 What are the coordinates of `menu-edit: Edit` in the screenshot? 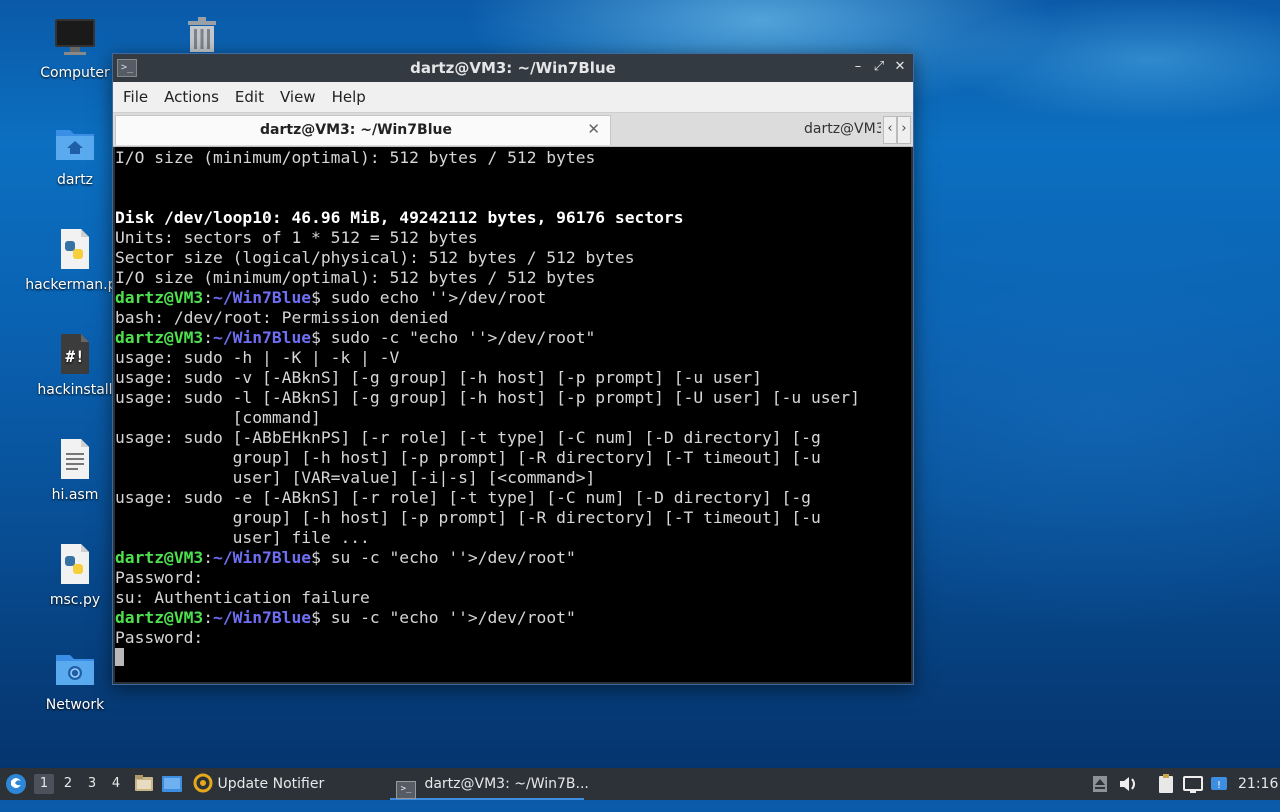 It's located at (249, 97).